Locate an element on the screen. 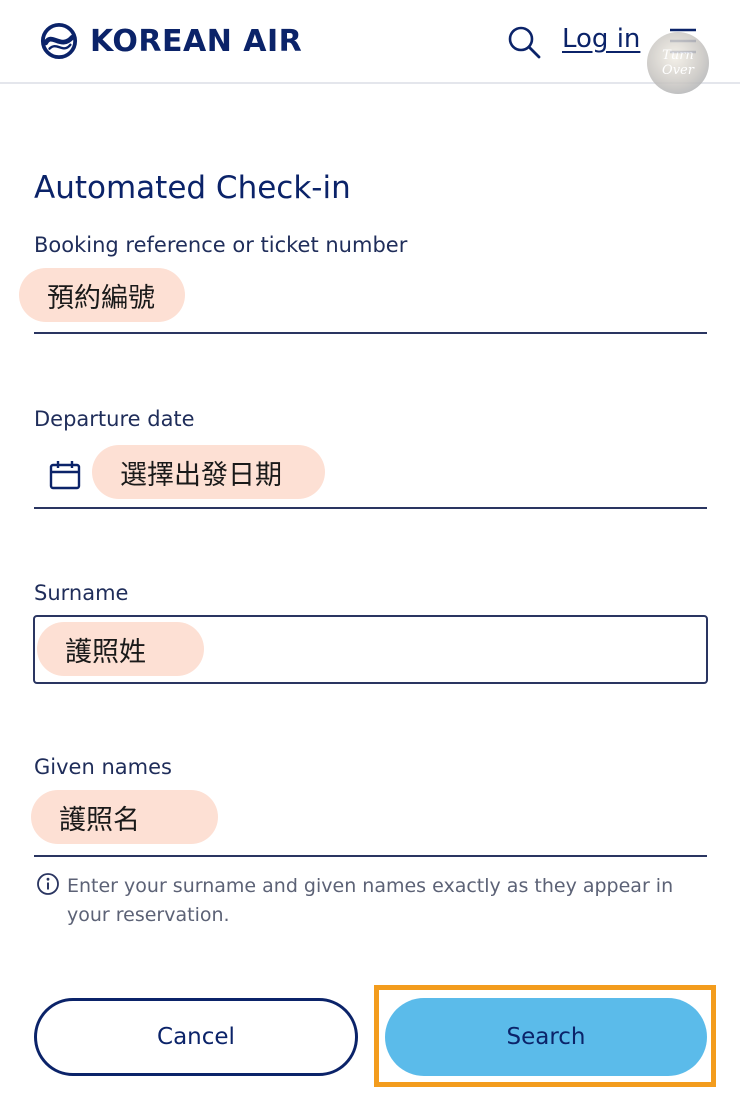  calendar-icon is located at coordinates (65, 475).